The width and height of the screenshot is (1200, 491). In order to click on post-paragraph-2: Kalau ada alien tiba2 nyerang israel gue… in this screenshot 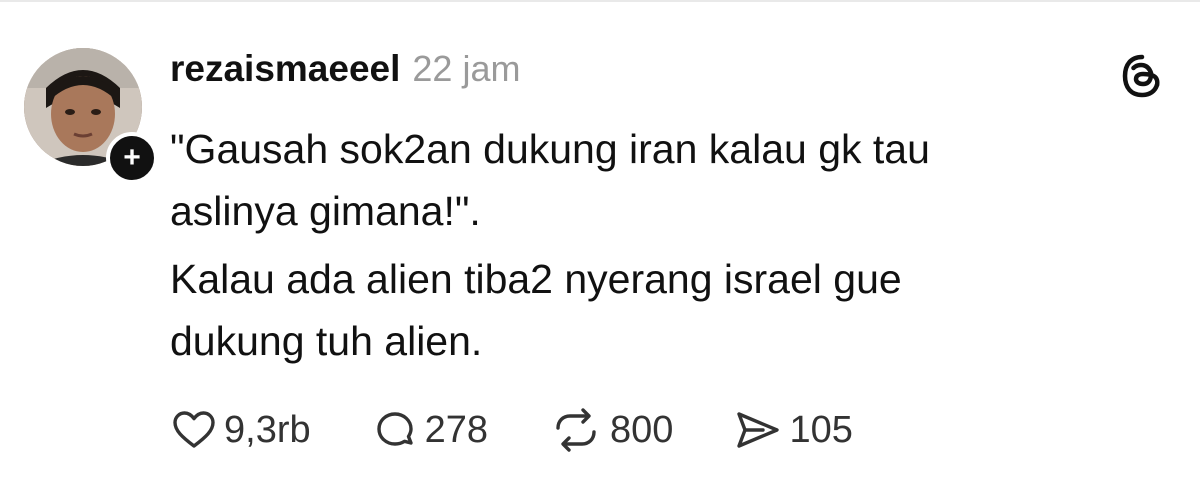, I will do `click(536, 310)`.